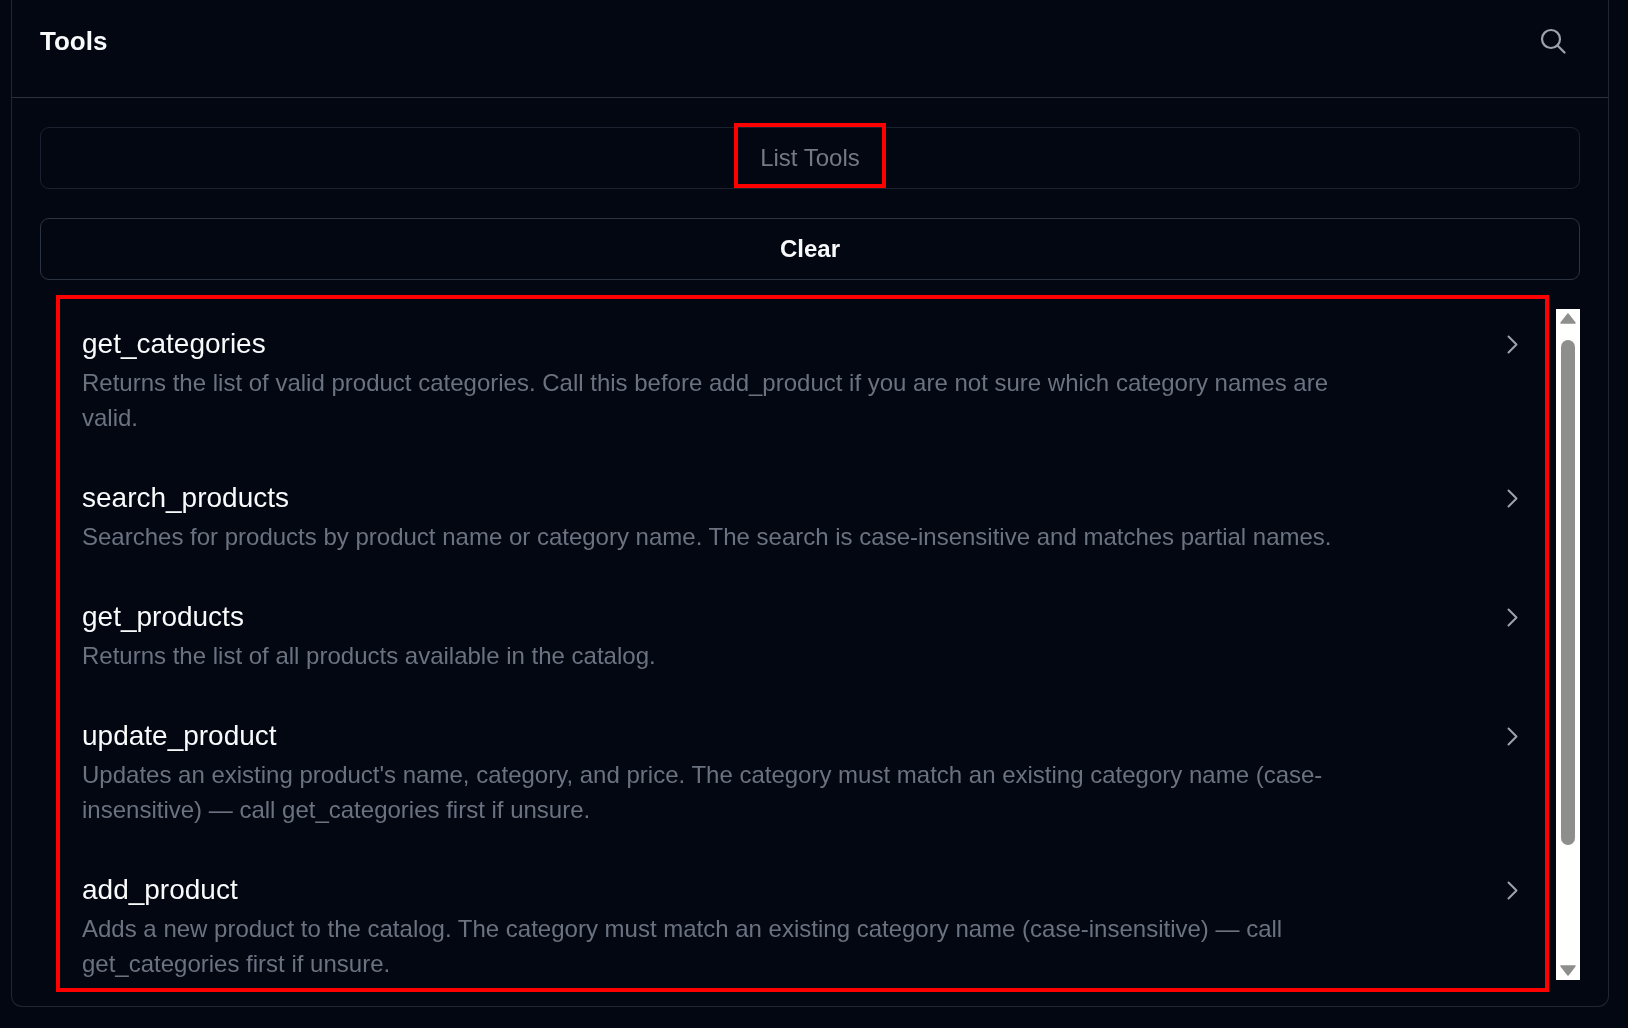  I want to click on tool-name: update_product, so click(180, 736).